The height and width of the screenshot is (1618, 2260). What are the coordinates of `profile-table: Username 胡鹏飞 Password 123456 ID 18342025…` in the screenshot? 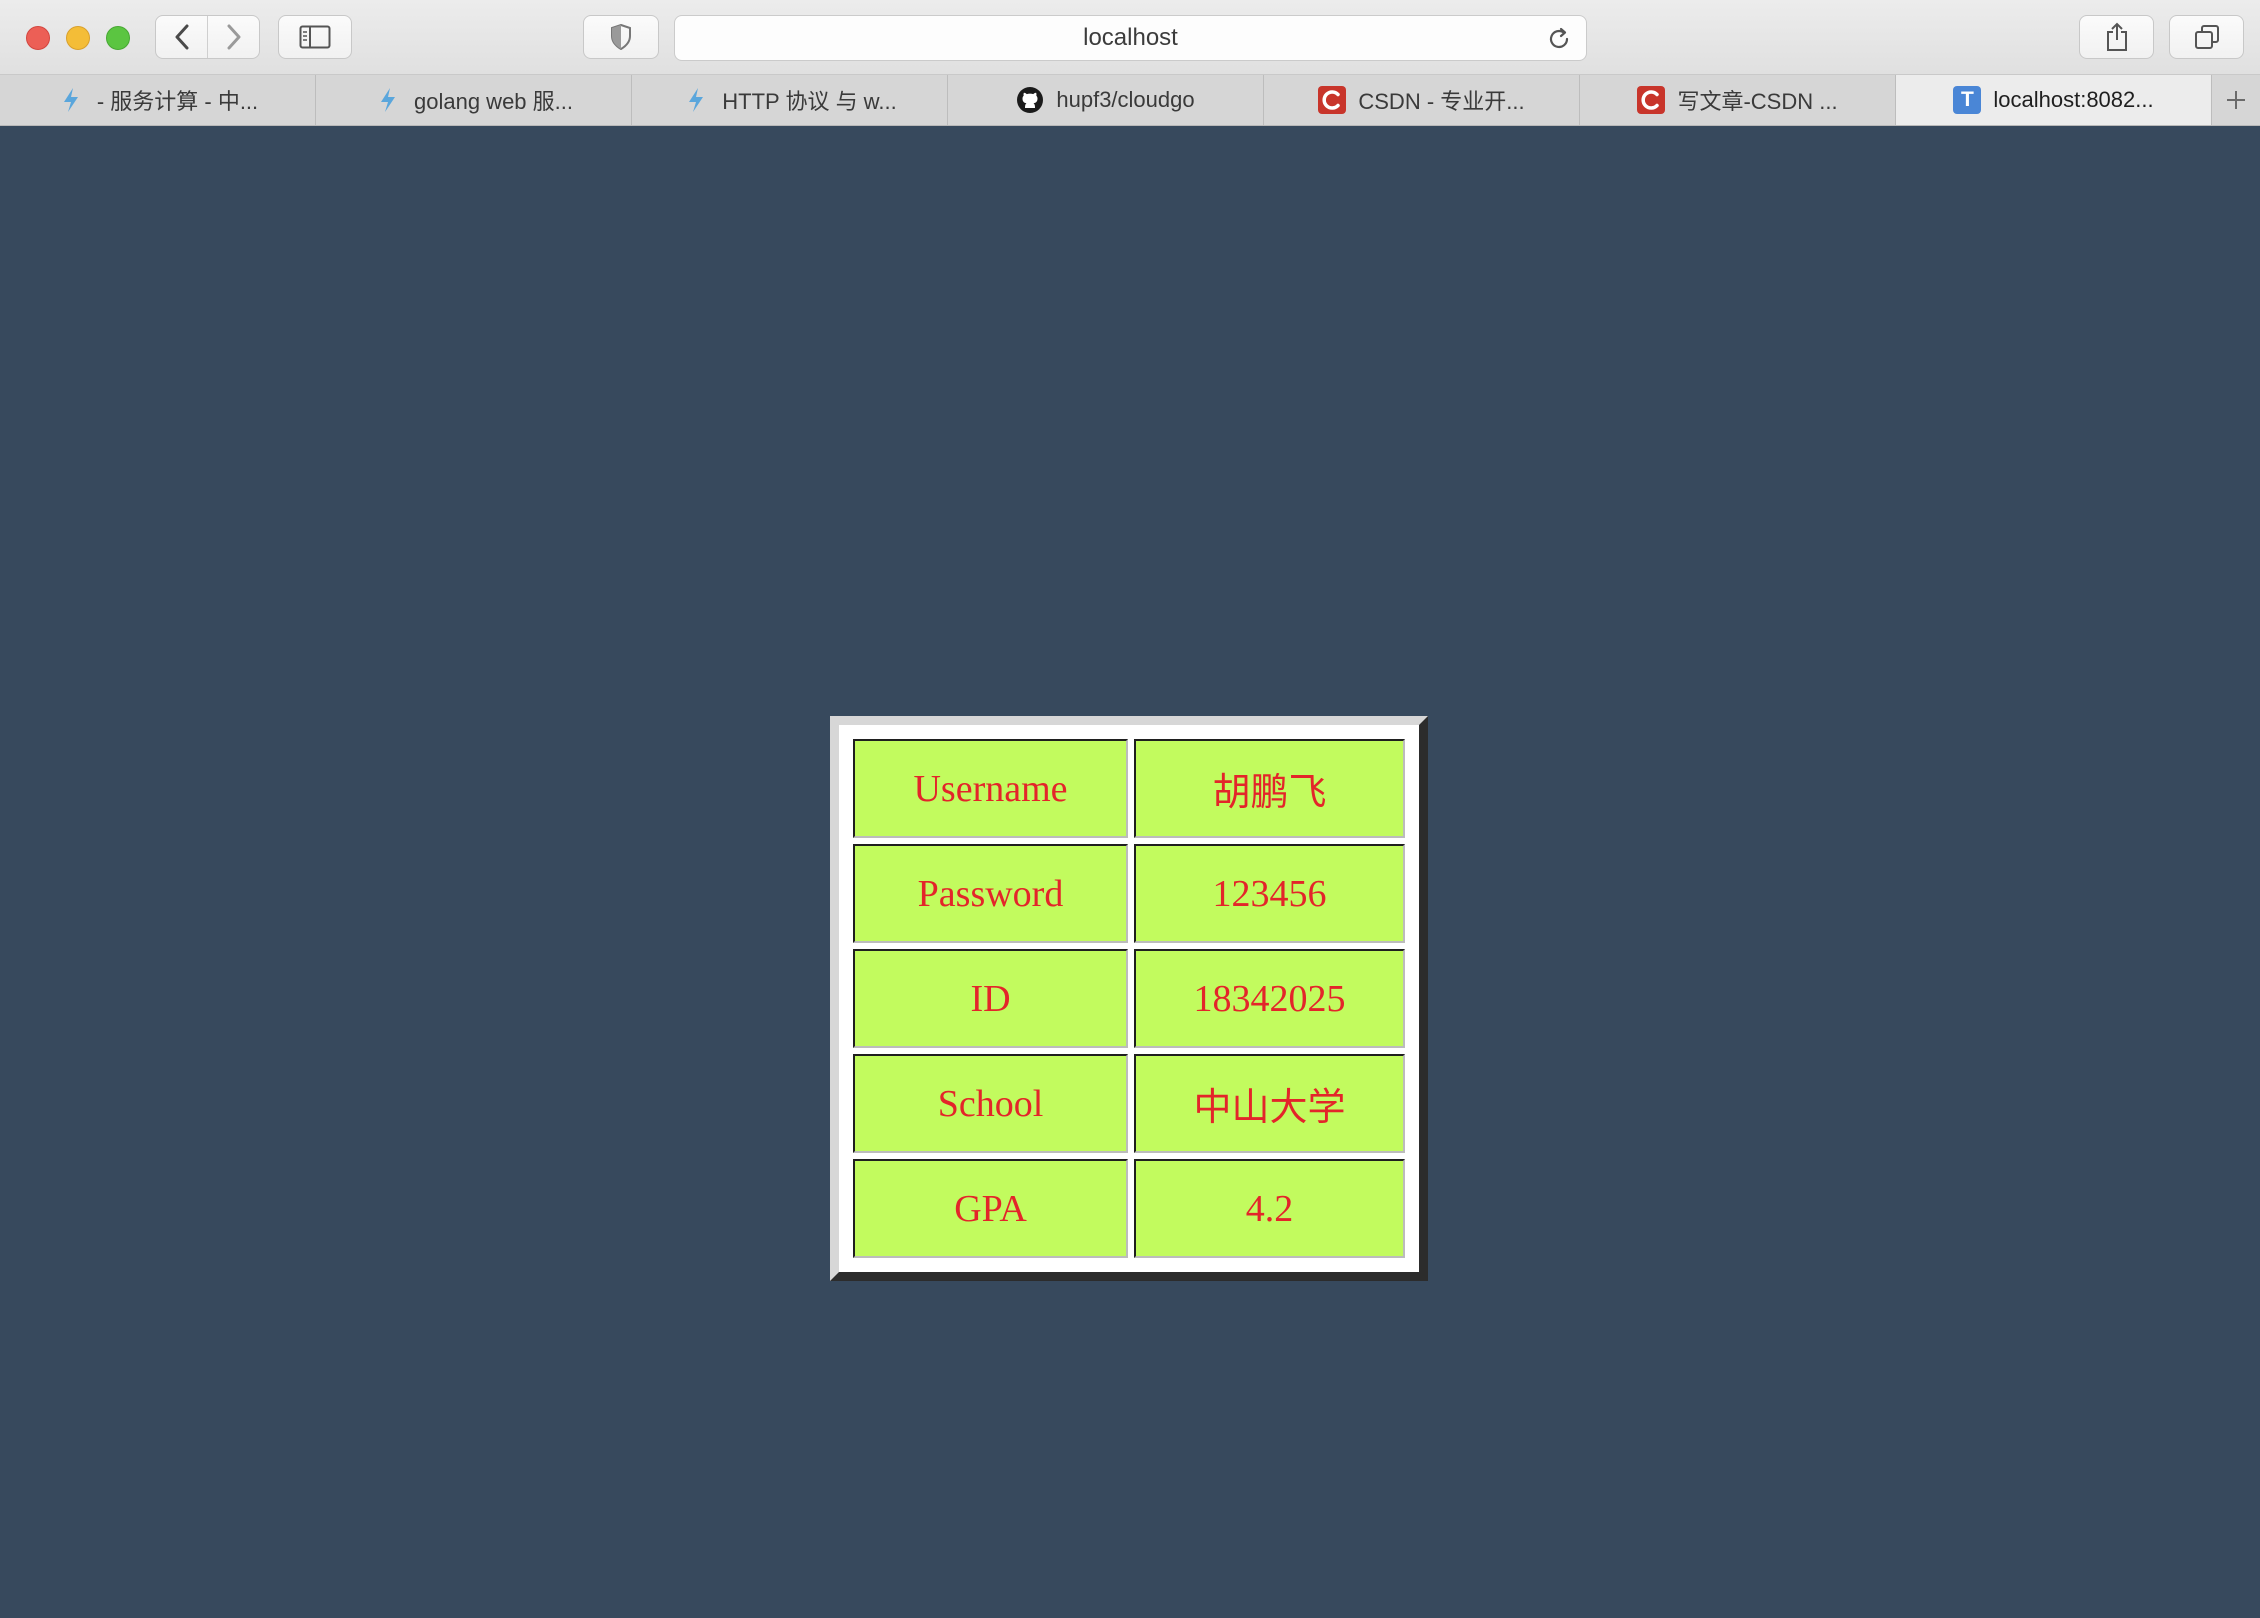 It's located at (1129, 998).